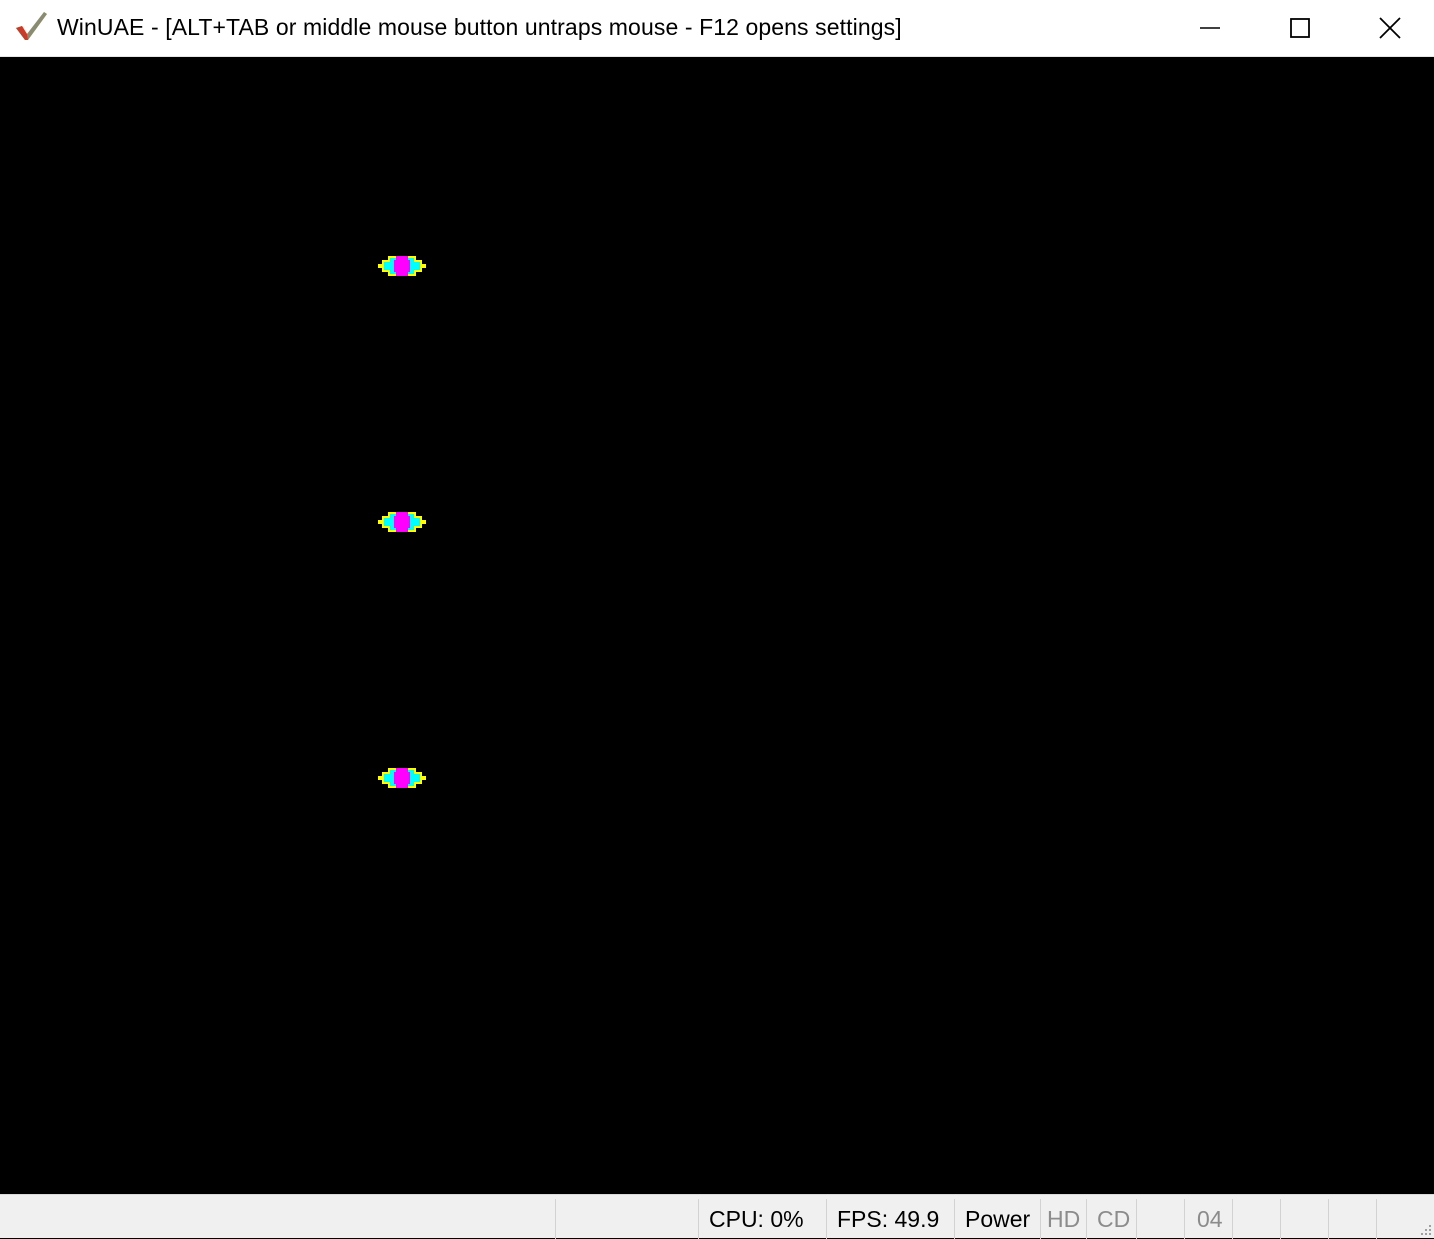 The image size is (1434, 1239). Describe the element at coordinates (1208, 1219) in the screenshot. I see `status-drive-track: 04` at that location.